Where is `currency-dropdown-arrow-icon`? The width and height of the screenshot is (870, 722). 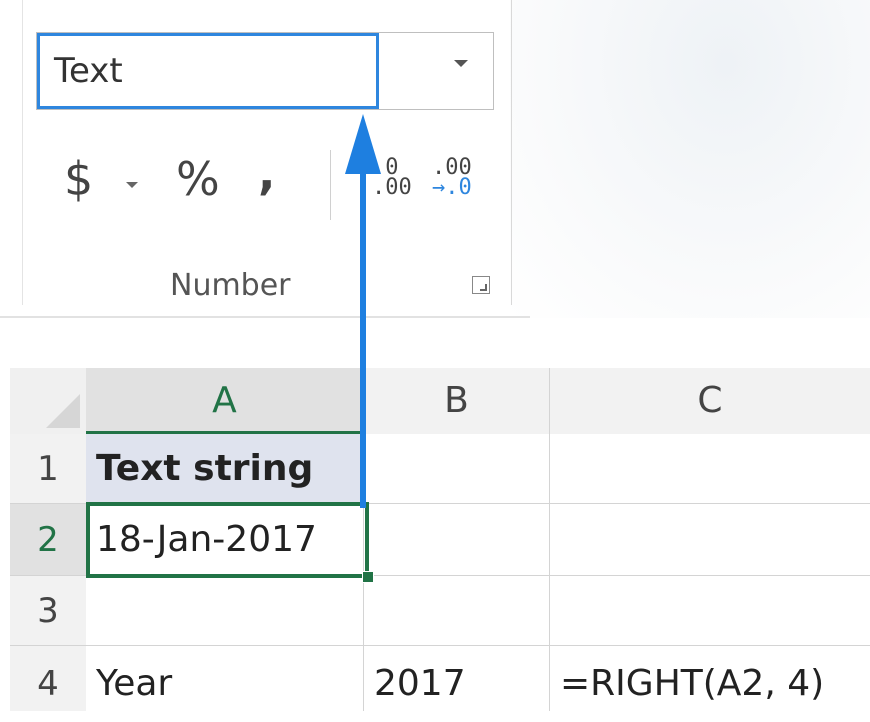 currency-dropdown-arrow-icon is located at coordinates (132, 185).